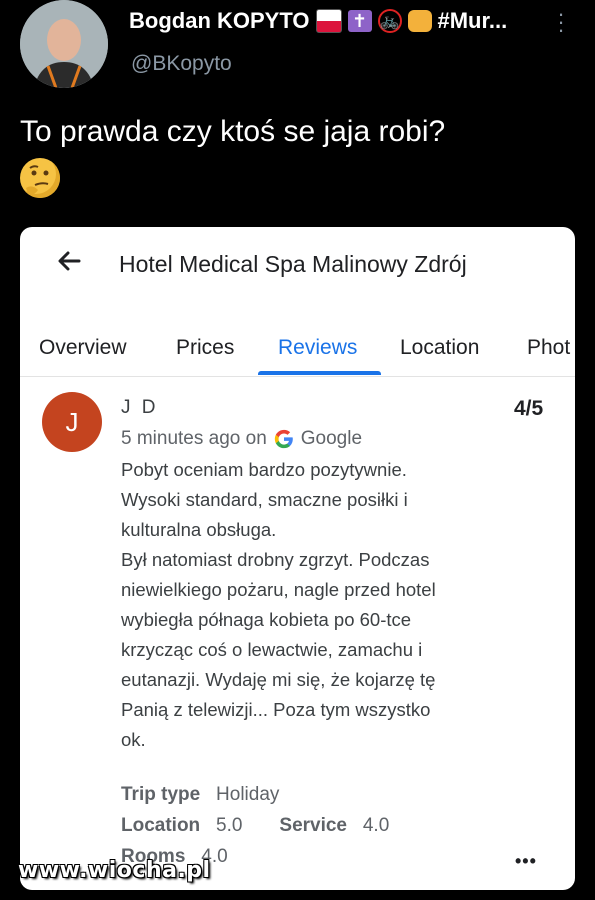  What do you see at coordinates (266, 619) in the screenshot?
I see `review-line: wybiegła półnaga kobieta po 60-tce` at bounding box center [266, 619].